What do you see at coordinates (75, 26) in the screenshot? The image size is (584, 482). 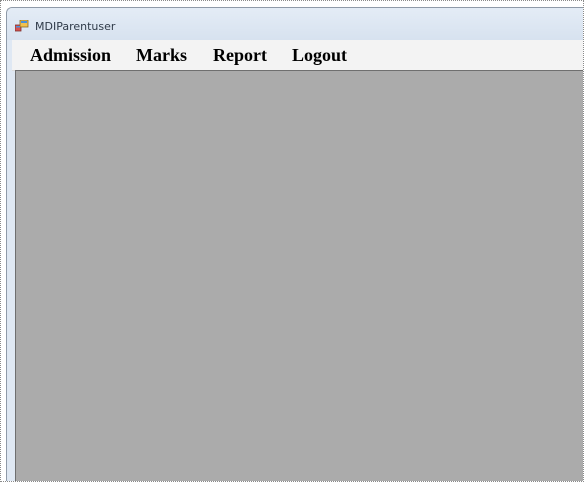 I see `window-title: MDIParentuser` at bounding box center [75, 26].